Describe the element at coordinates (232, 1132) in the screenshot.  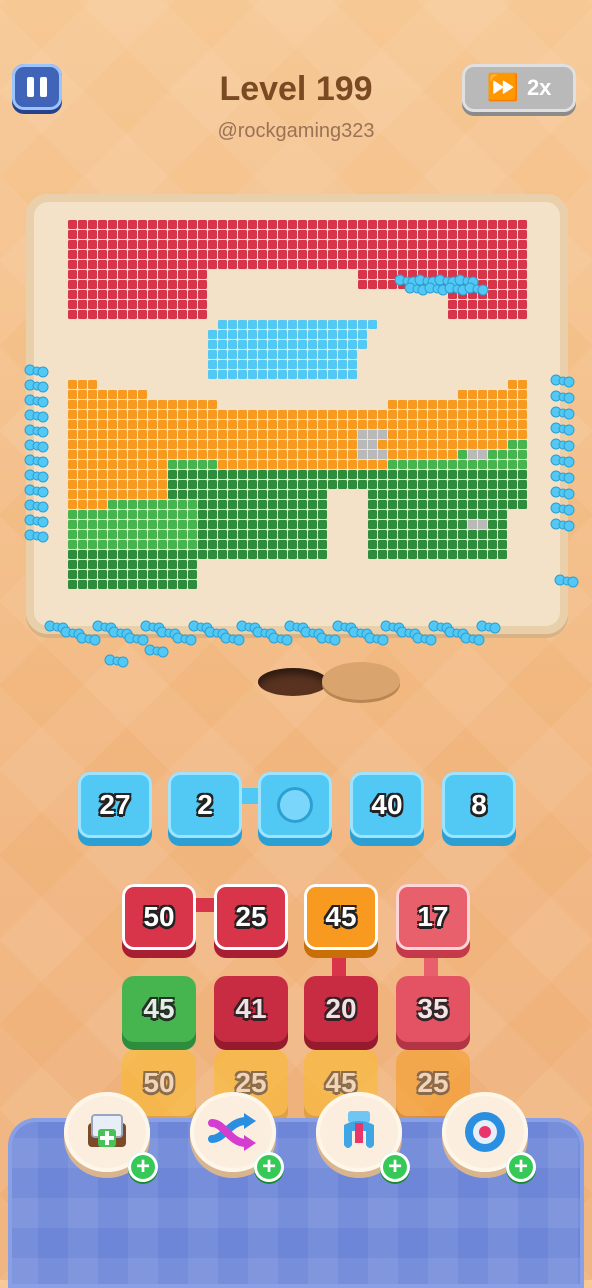
I see `shuffle-arrows-booster-icon` at that location.